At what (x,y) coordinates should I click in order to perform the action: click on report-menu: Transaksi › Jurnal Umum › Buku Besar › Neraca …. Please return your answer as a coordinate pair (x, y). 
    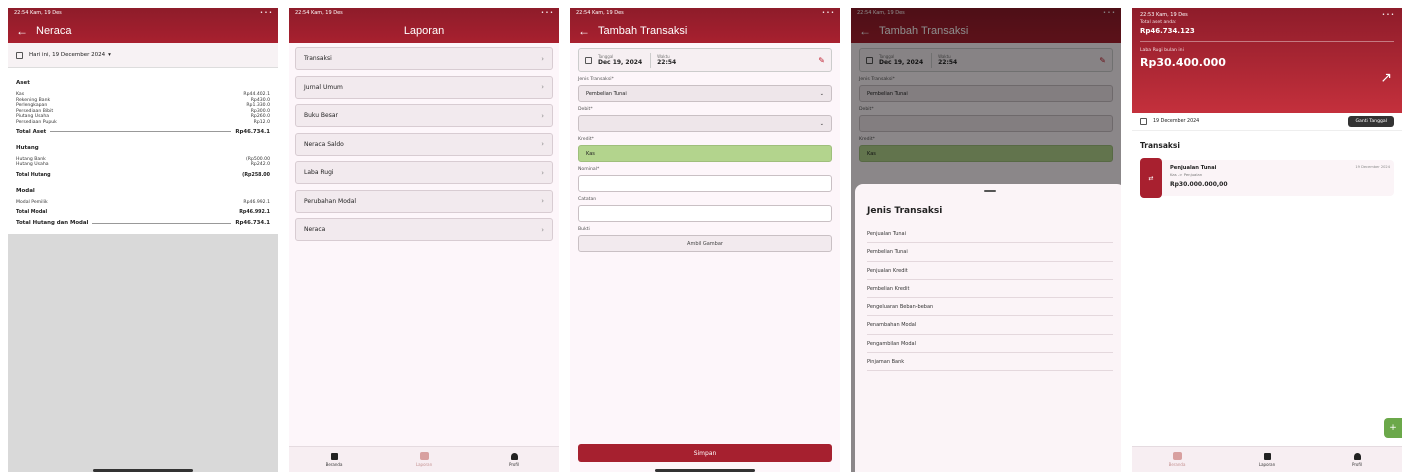
    Looking at the image, I should click on (424, 147).